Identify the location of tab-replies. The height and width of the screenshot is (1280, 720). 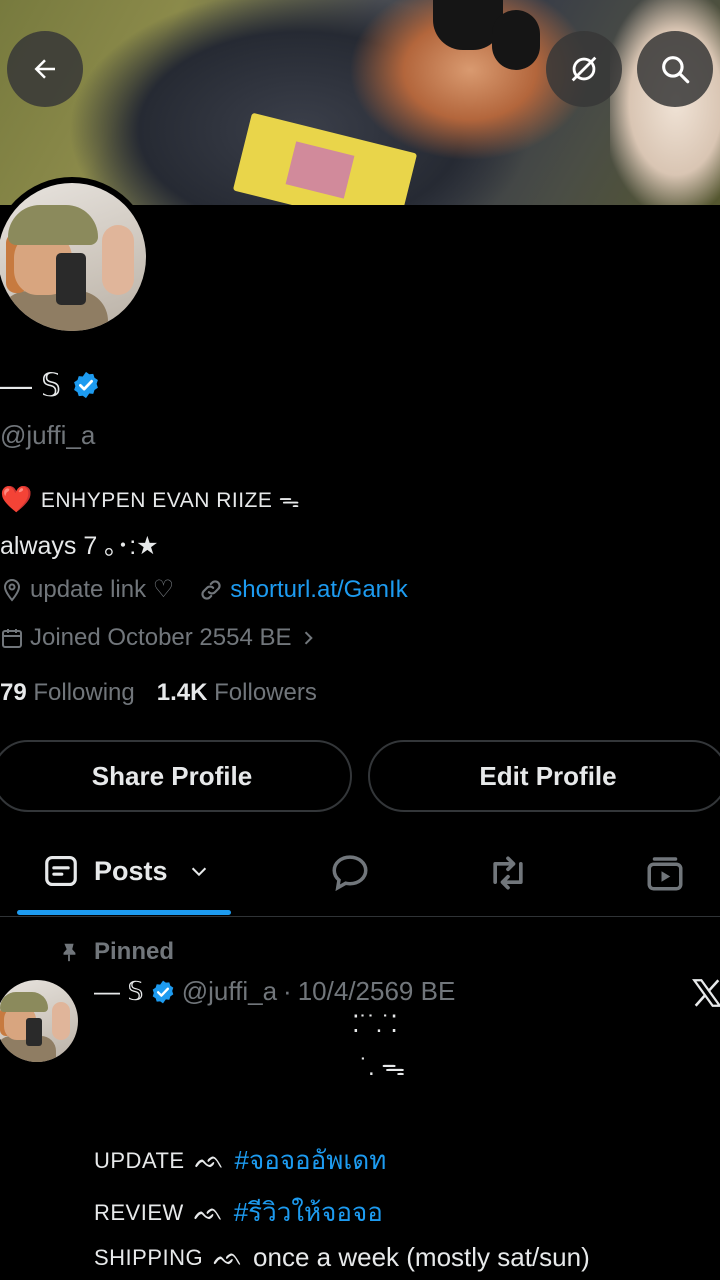
(350, 872).